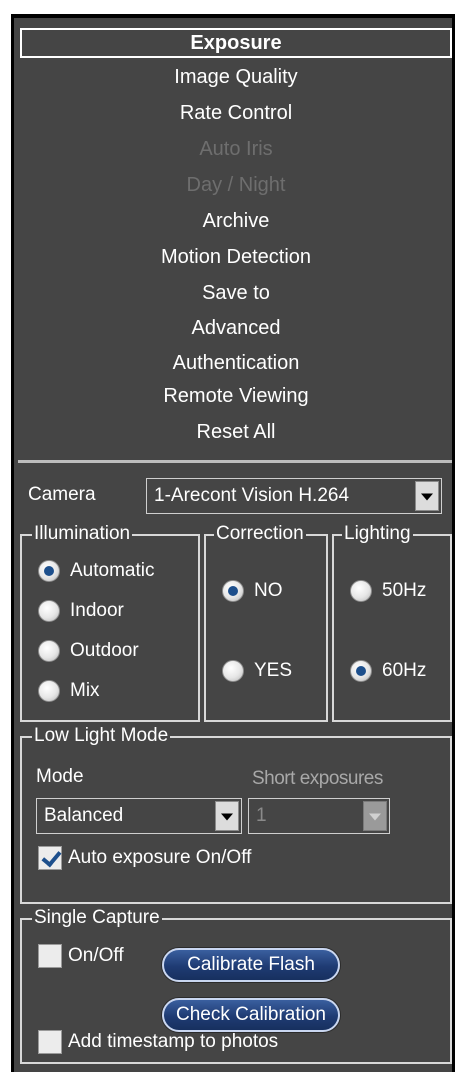 The height and width of the screenshot is (1076, 459). I want to click on low-light-mode-title: Low Light Mode, so click(101, 736).